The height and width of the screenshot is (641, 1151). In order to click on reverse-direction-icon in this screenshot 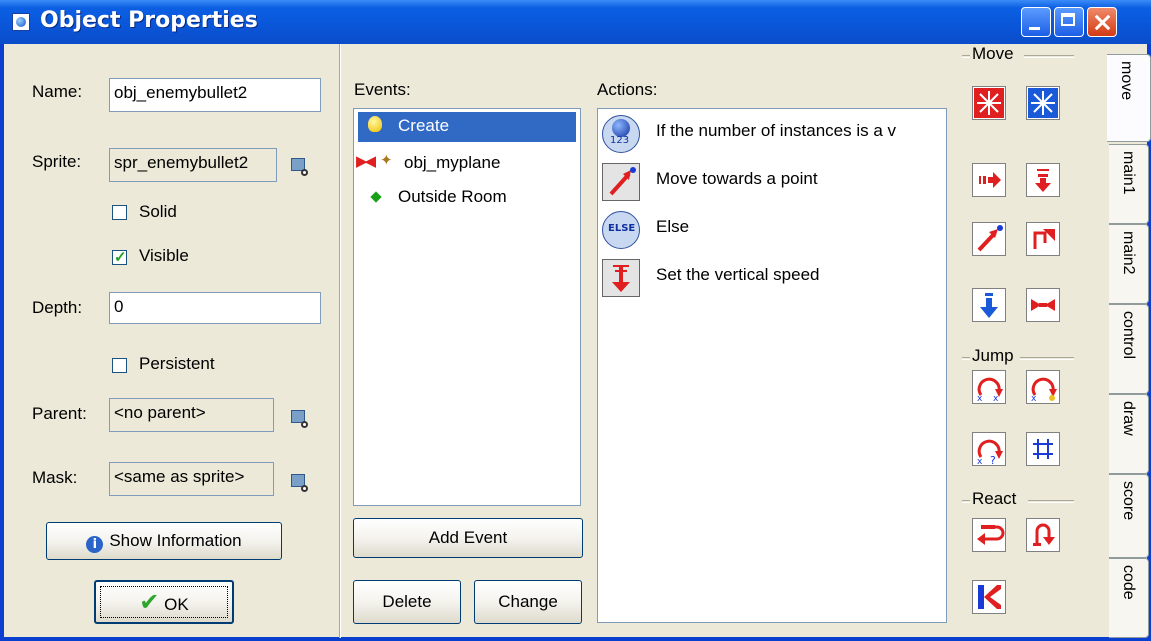, I will do `click(989, 535)`.